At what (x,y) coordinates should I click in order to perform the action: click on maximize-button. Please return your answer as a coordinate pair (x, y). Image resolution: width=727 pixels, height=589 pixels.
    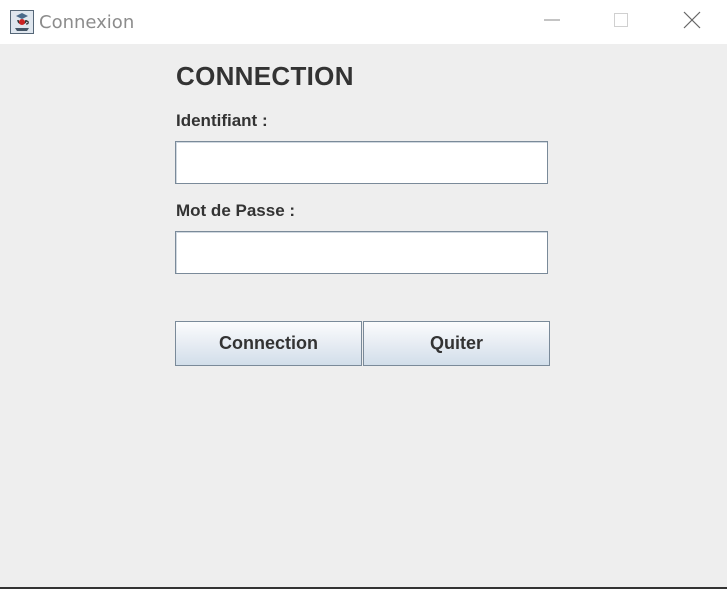
    Looking at the image, I should click on (621, 22).